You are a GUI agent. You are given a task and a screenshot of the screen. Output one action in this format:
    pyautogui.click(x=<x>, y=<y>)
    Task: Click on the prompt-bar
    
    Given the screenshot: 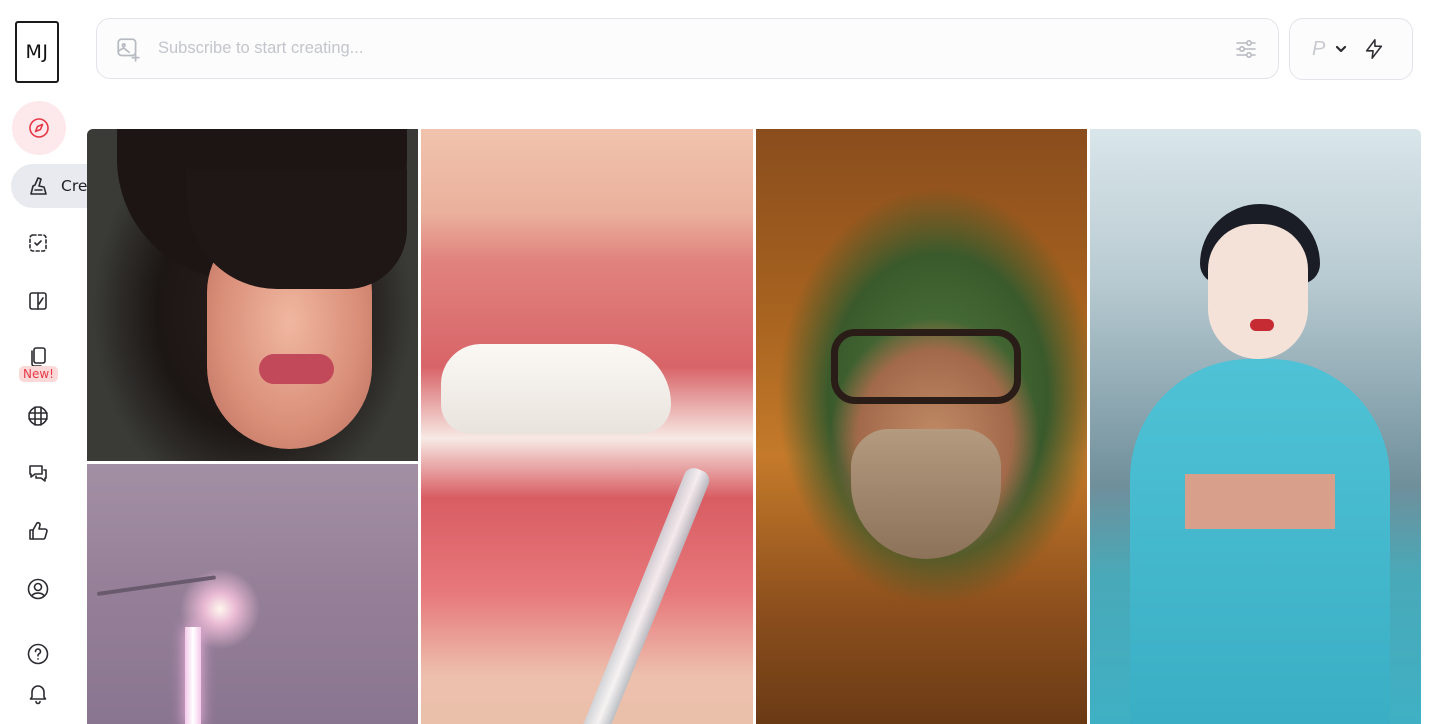 What is the action you would take?
    pyautogui.click(x=687, y=48)
    